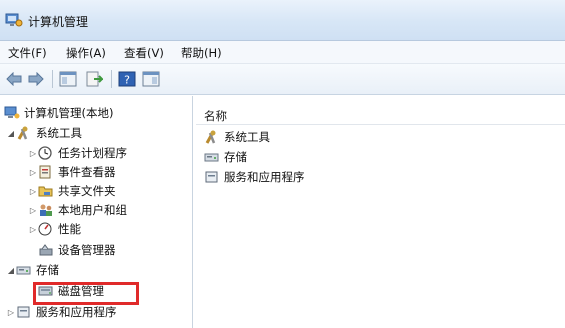  What do you see at coordinates (282, 52) in the screenshot?
I see `menu-bar: 文件(F) 操作(A) 查看(V) 帮助(H)` at bounding box center [282, 52].